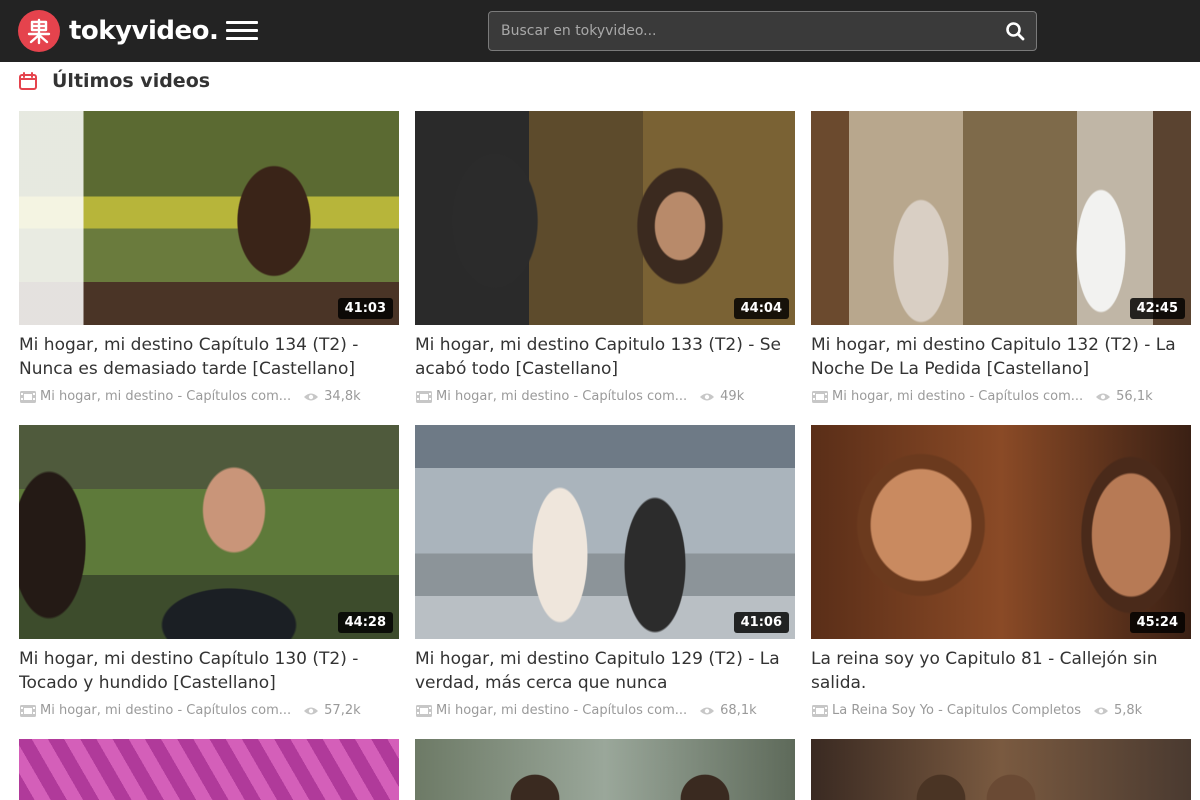 The height and width of the screenshot is (800, 1200). I want to click on view-count: 57,2k, so click(332, 710).